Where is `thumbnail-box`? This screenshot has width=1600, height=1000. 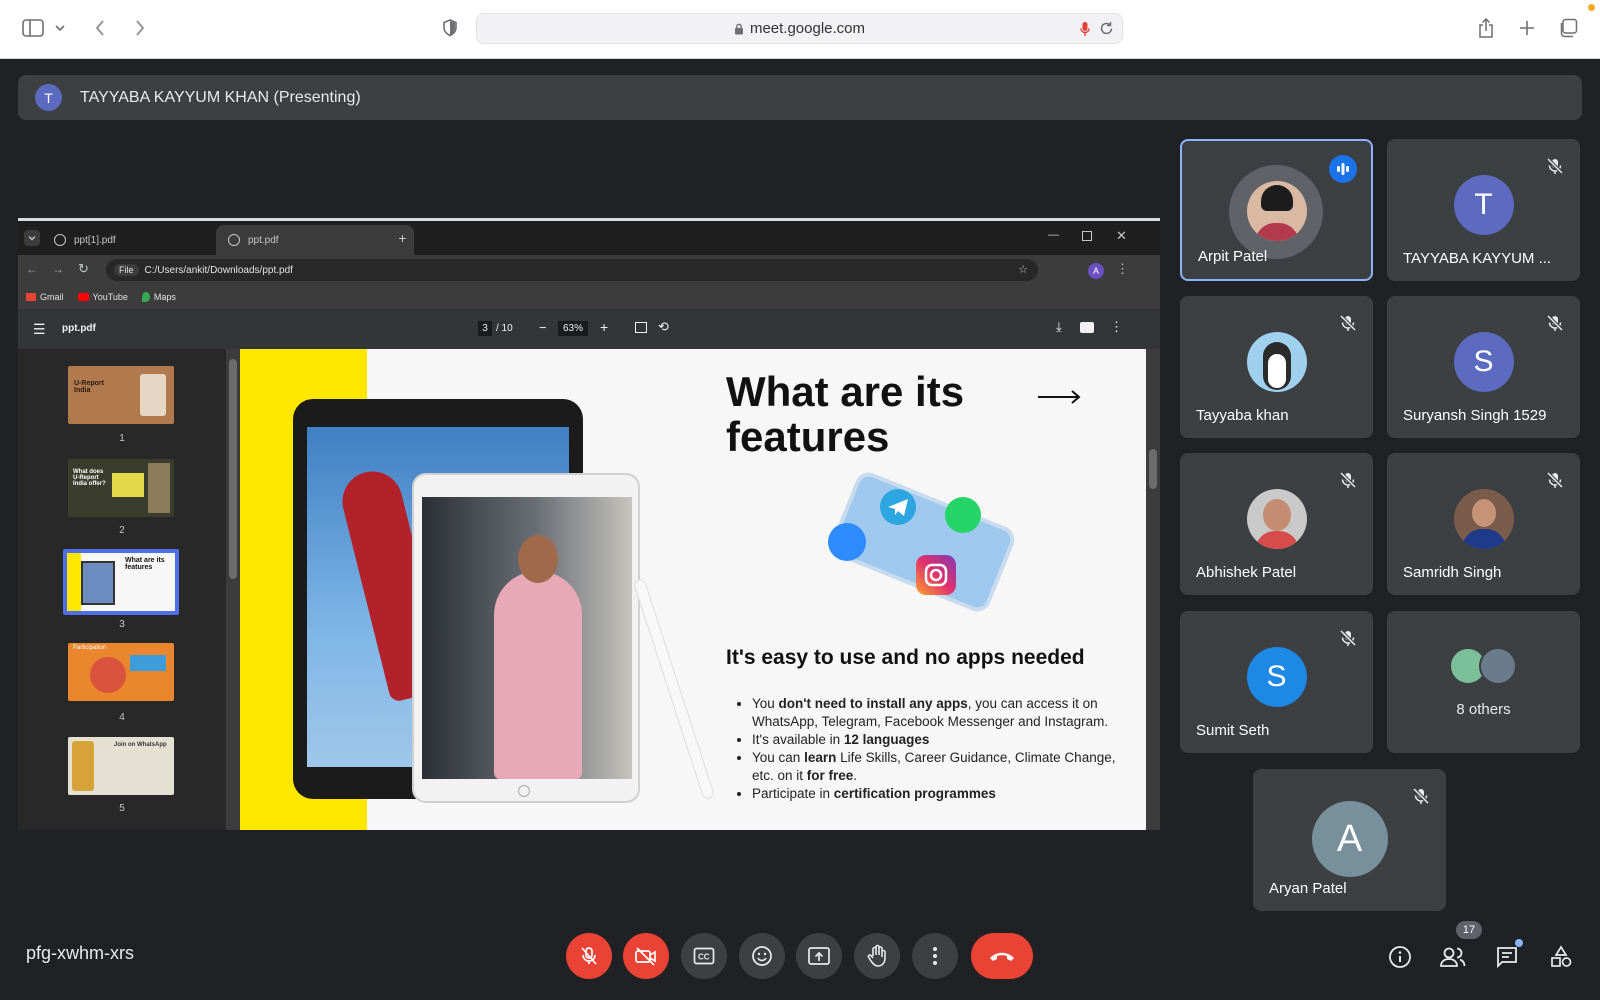
thumbnail-box is located at coordinates (148, 663).